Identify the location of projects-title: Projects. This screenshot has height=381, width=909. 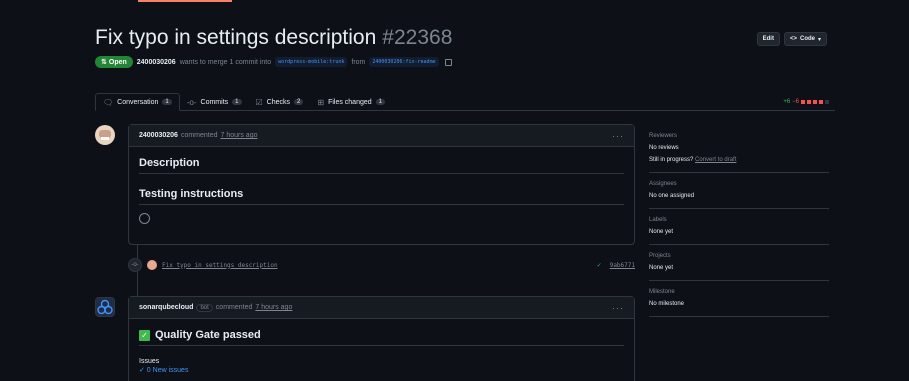
(739, 256).